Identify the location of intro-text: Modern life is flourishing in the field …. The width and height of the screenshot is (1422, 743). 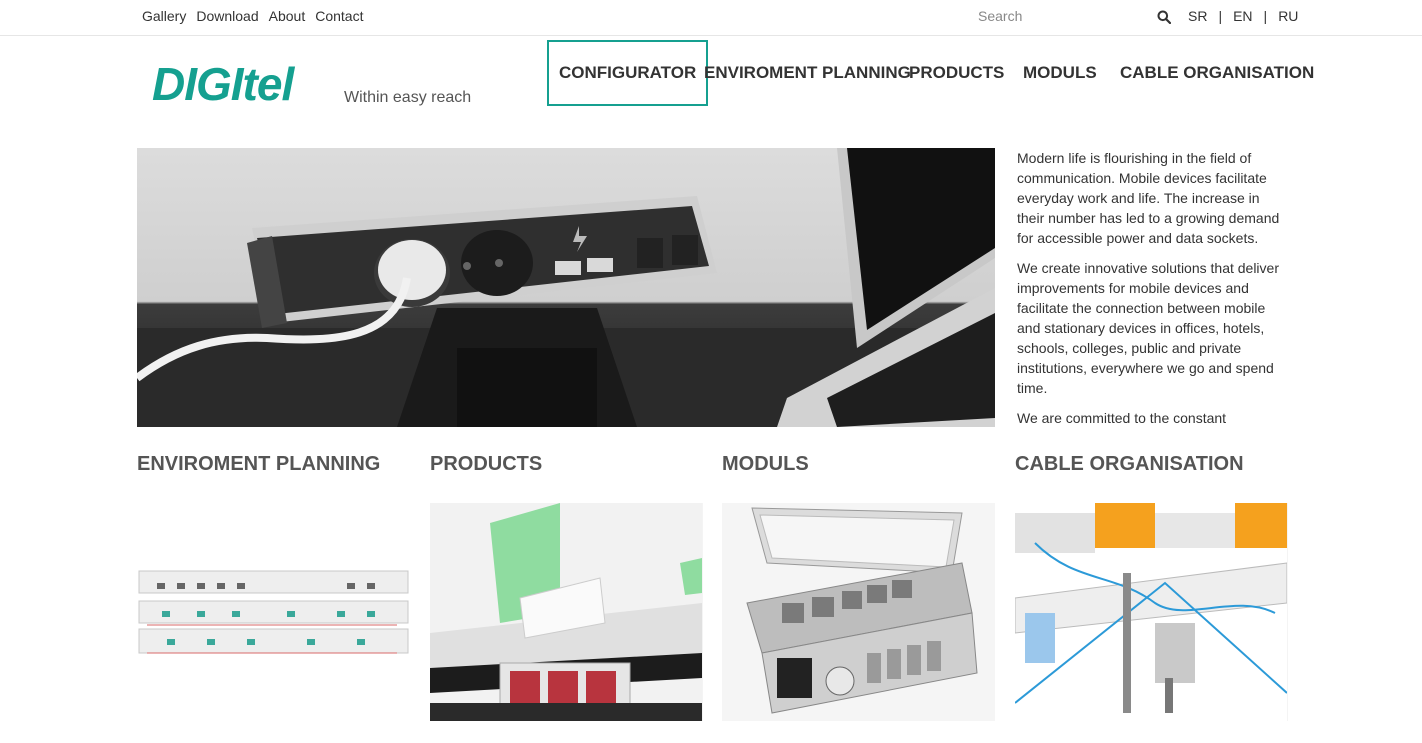
(1152, 290).